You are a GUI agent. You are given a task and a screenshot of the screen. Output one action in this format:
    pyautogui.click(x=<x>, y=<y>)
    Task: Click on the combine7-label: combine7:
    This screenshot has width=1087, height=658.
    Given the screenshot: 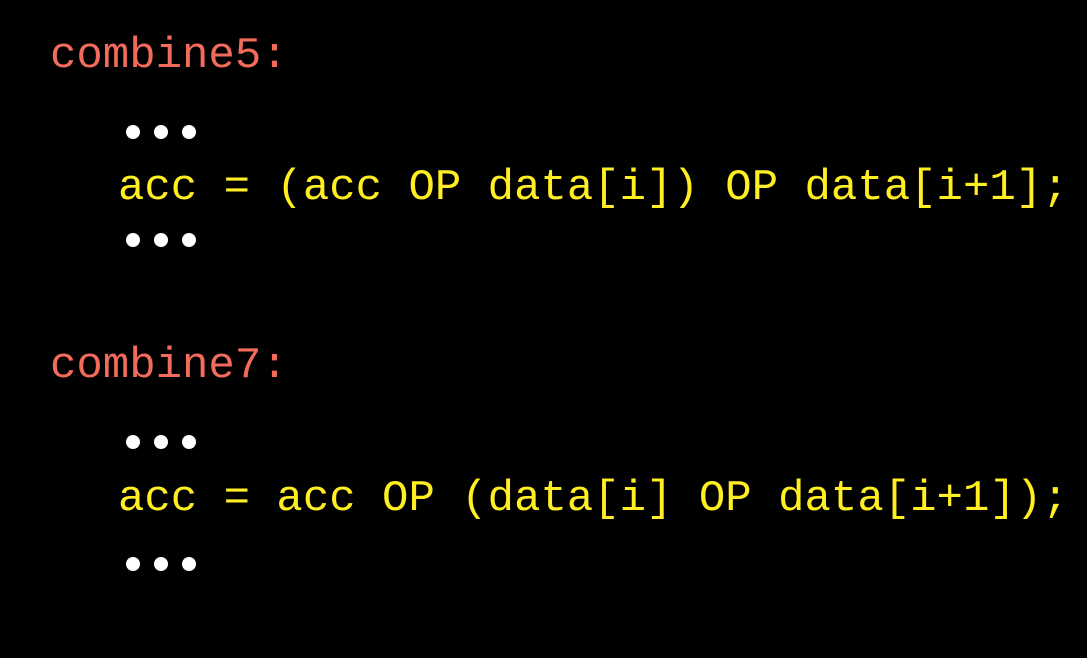 What is the action you would take?
    pyautogui.click(x=169, y=366)
    